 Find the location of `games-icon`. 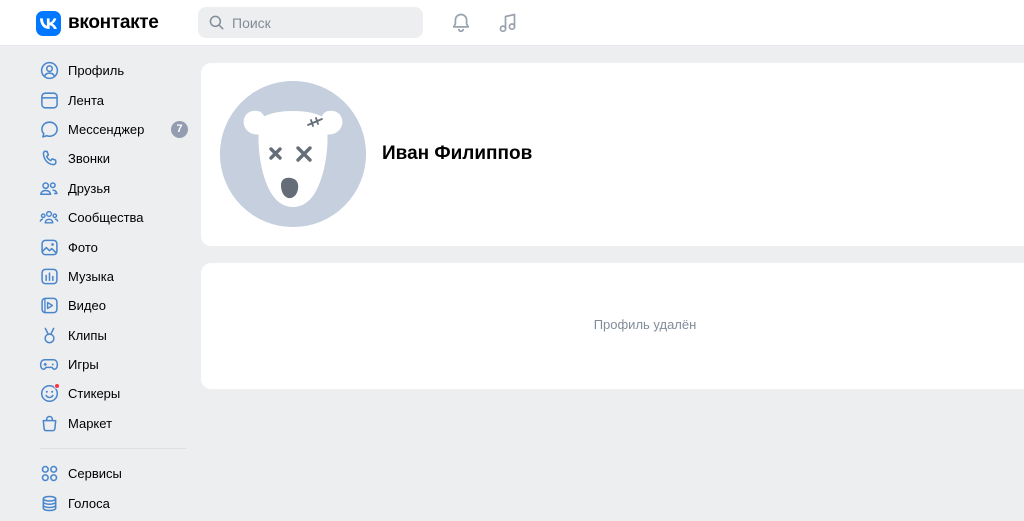

games-icon is located at coordinates (49, 365).